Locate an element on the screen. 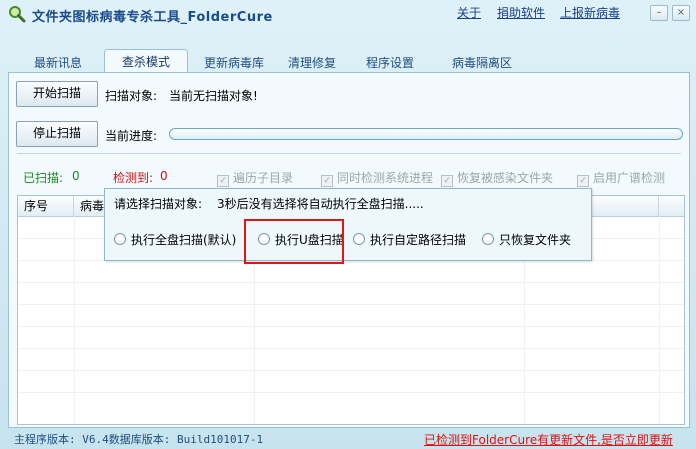 The image size is (696, 449). tab-update-db: 更新病毒库 is located at coordinates (234, 63).